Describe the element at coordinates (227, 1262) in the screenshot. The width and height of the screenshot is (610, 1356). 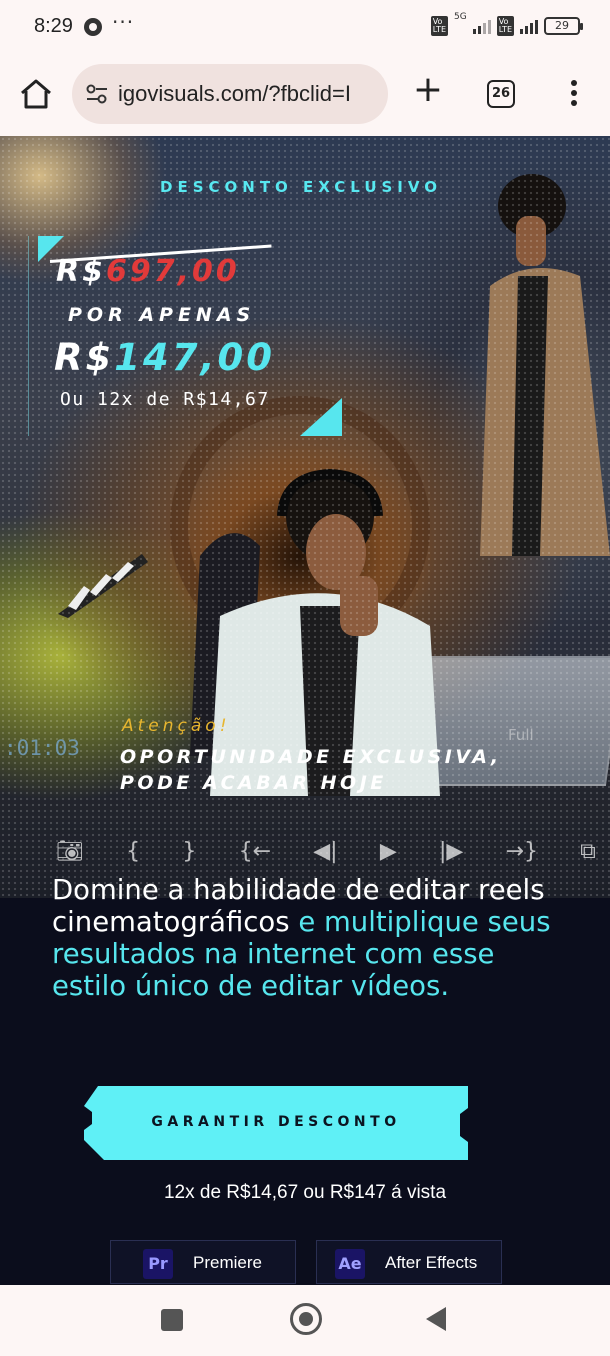
I see `premiere-label: Premiere` at that location.